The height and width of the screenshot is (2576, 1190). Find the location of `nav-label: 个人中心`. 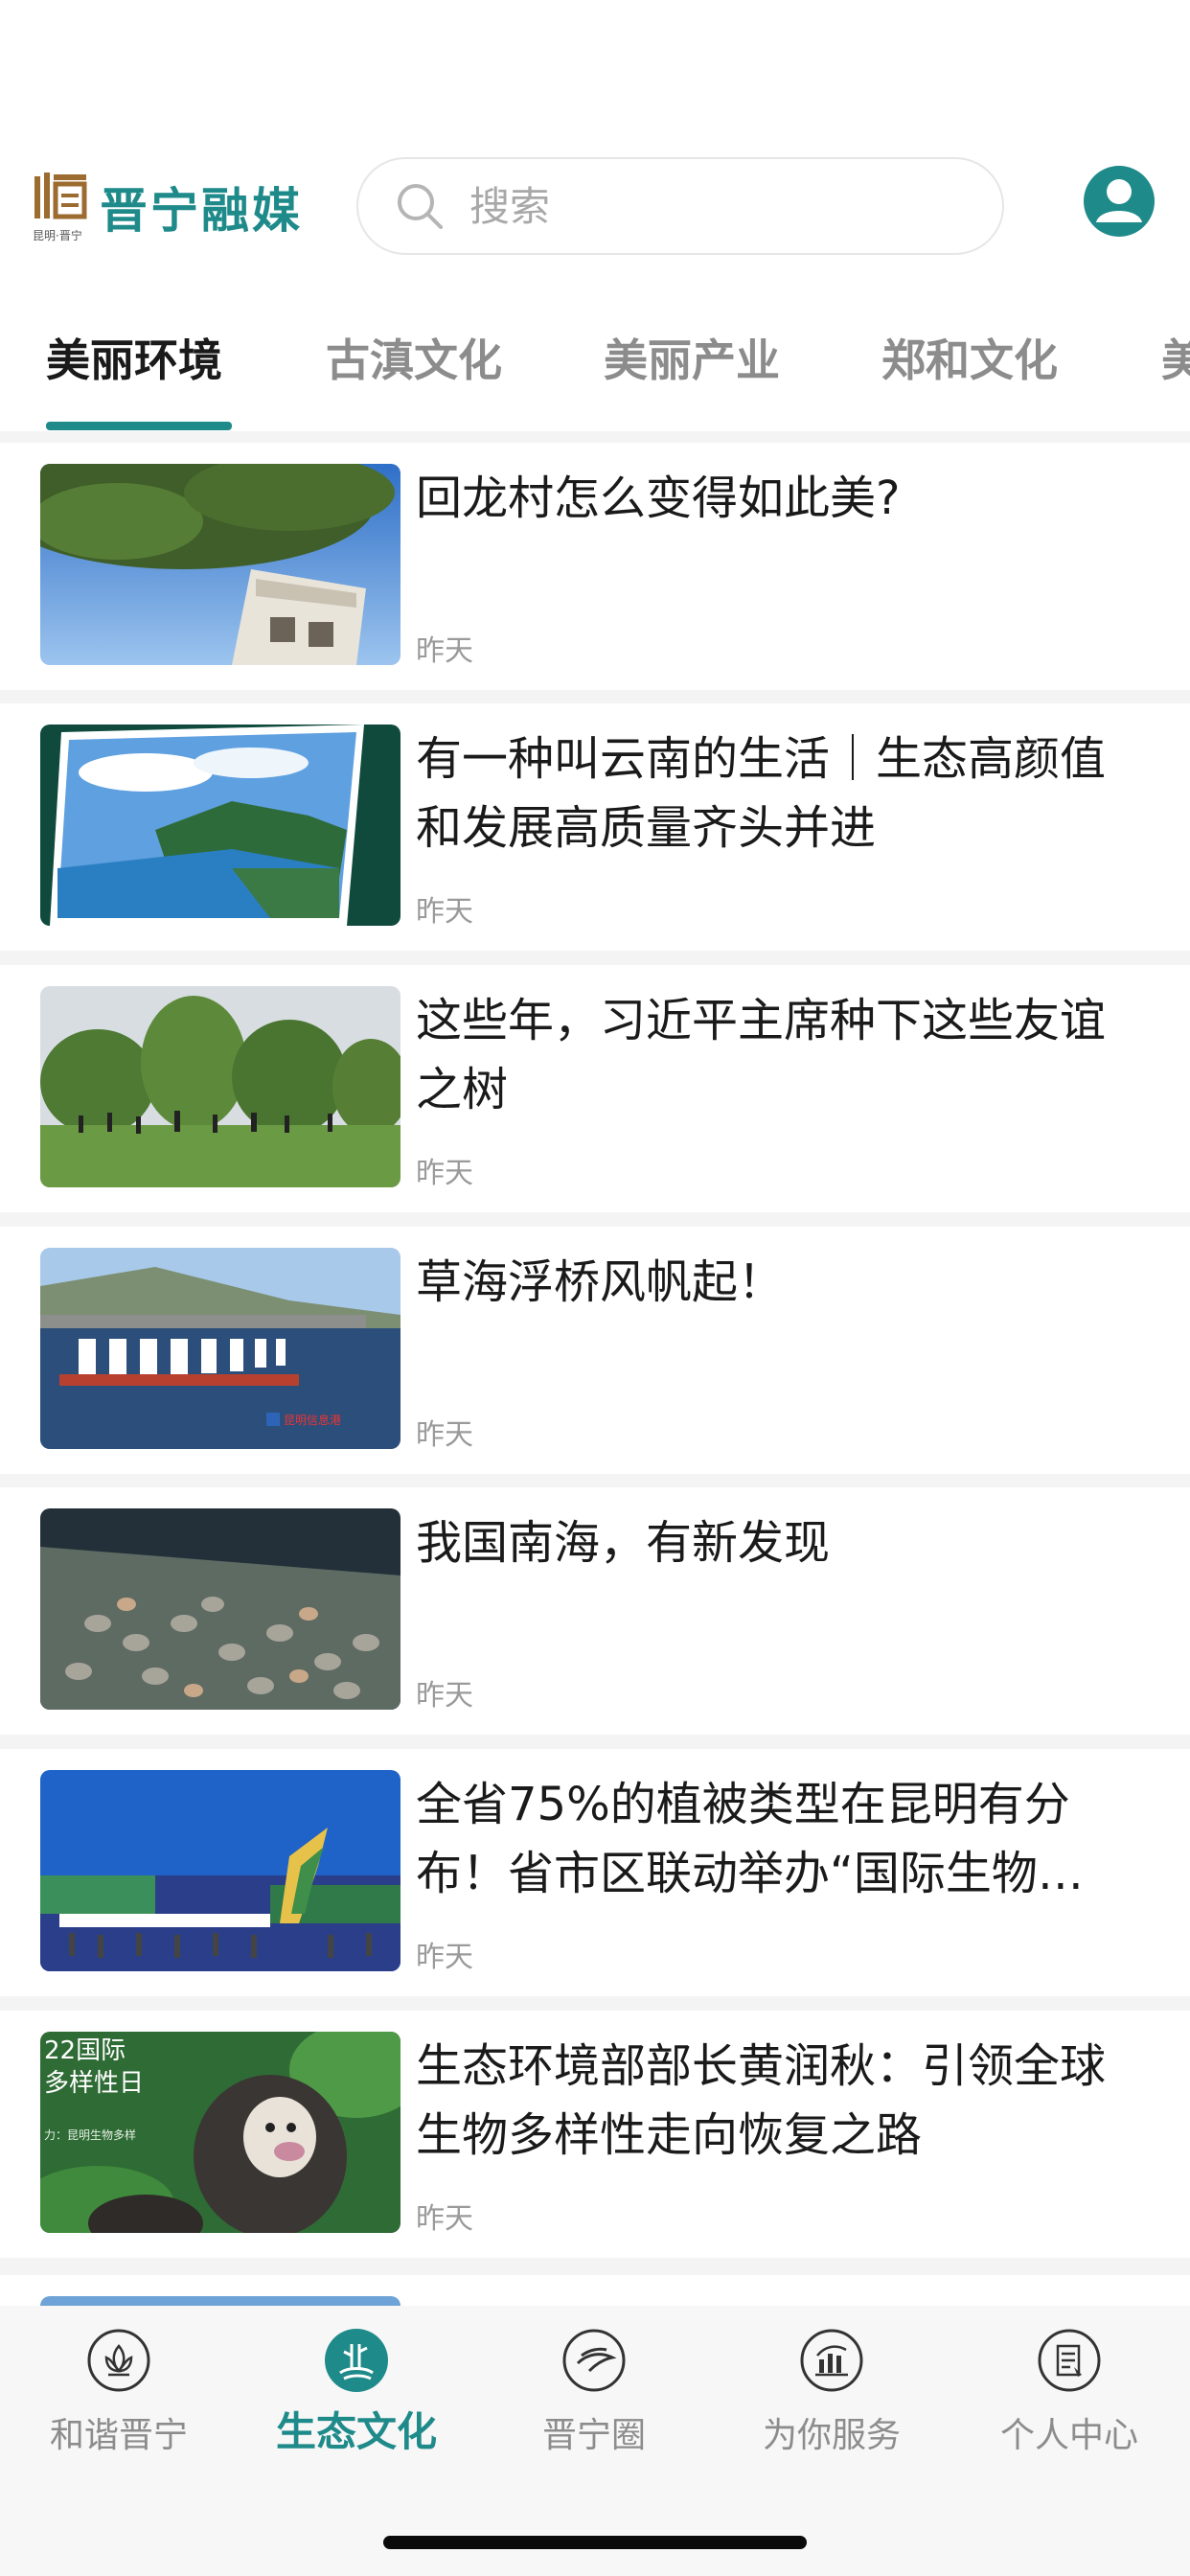

nav-label: 个人中心 is located at coordinates (1069, 2435).